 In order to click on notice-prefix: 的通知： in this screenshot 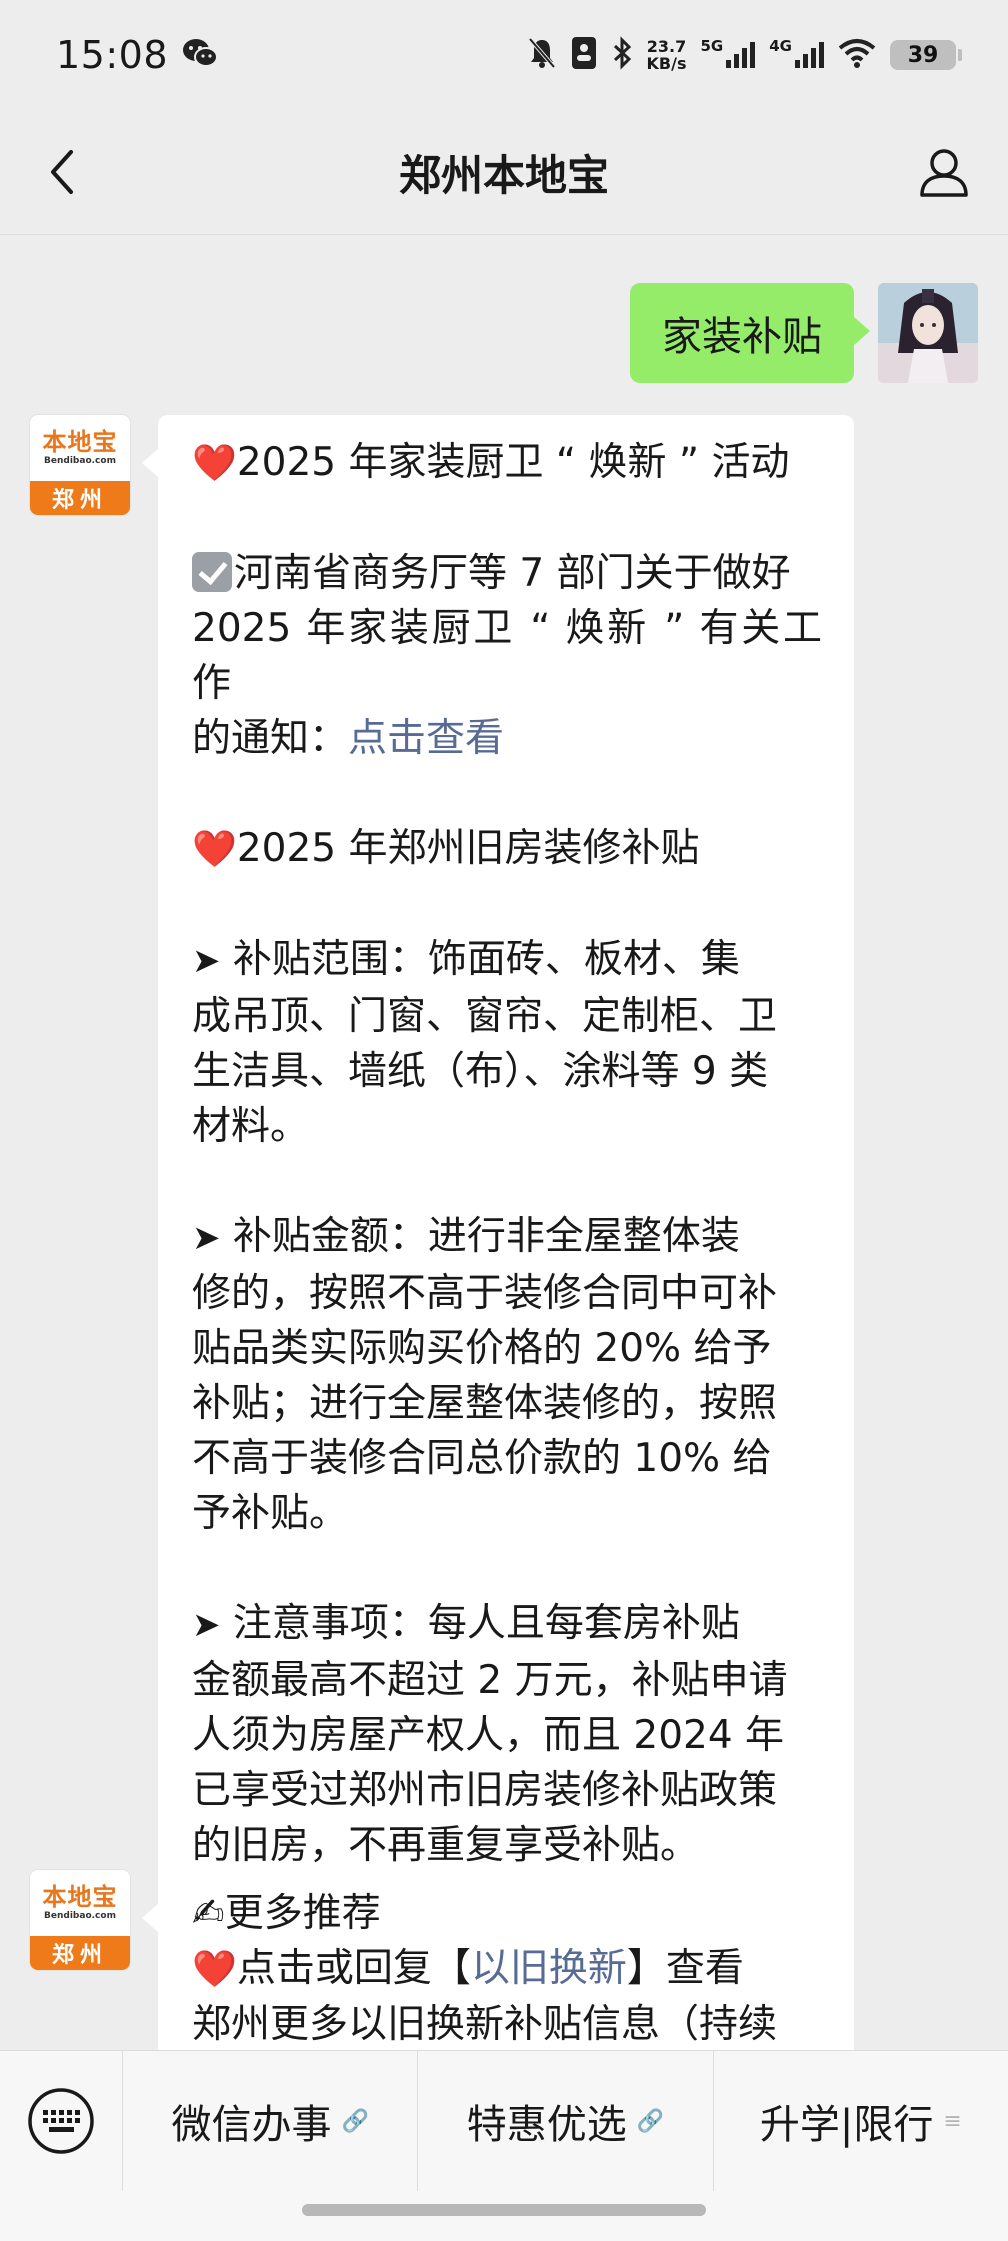, I will do `click(270, 738)`.